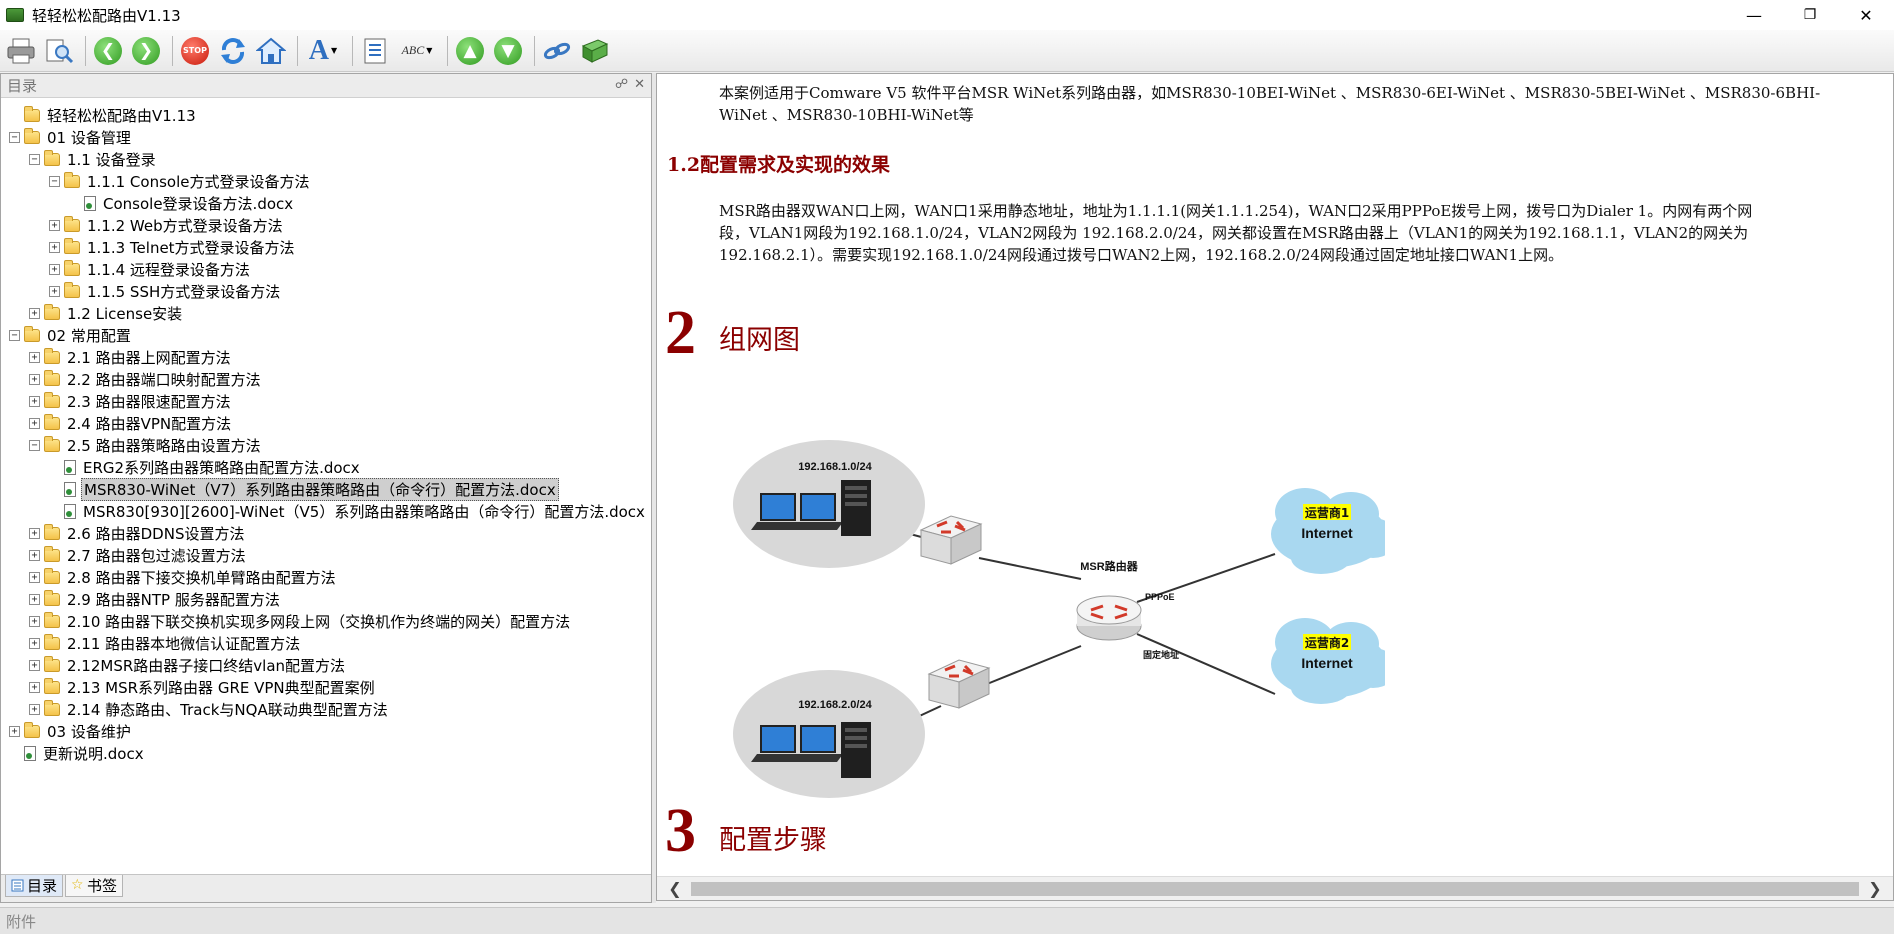  What do you see at coordinates (1328, 531) in the screenshot?
I see `internet-cloud-1: 运营商1 Internet` at bounding box center [1328, 531].